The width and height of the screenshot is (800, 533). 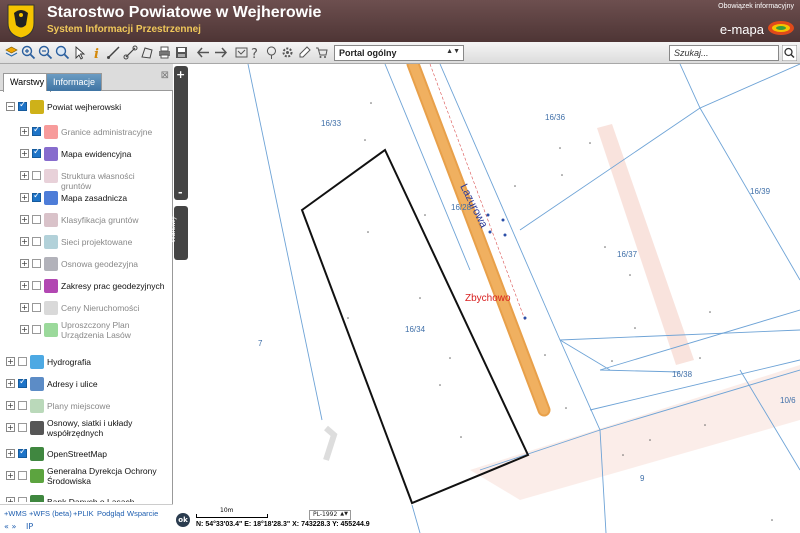 I want to click on print-icon, so click(x=164, y=52).